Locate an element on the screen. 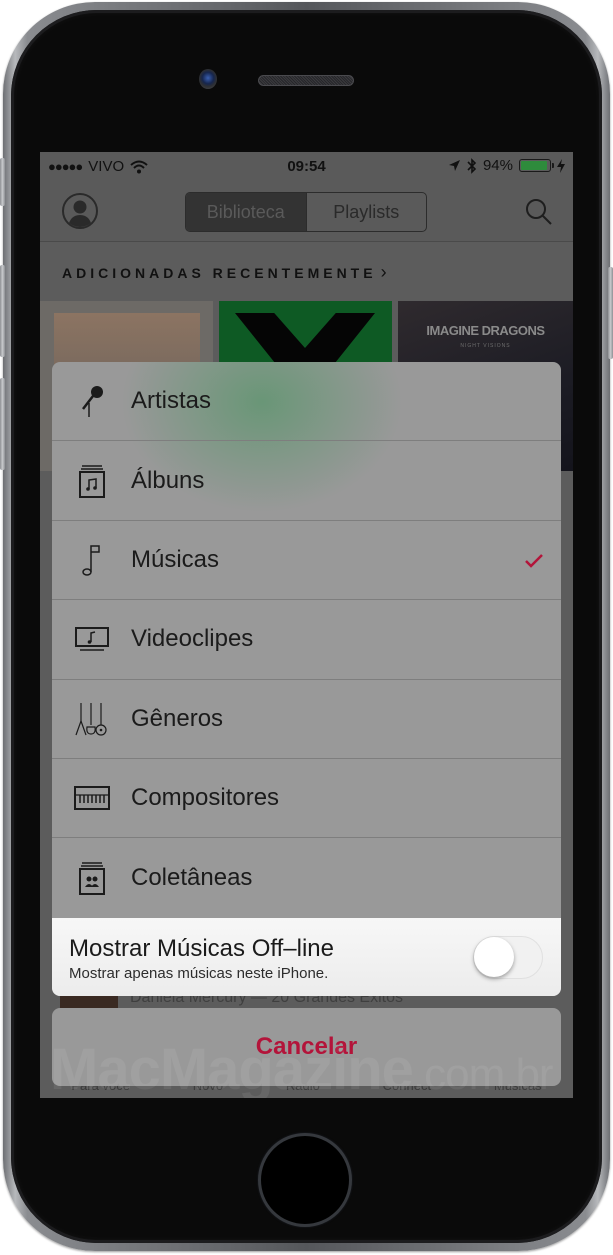 Image resolution: width=613 pixels, height=1255 pixels. front-camera is located at coordinates (208, 79).